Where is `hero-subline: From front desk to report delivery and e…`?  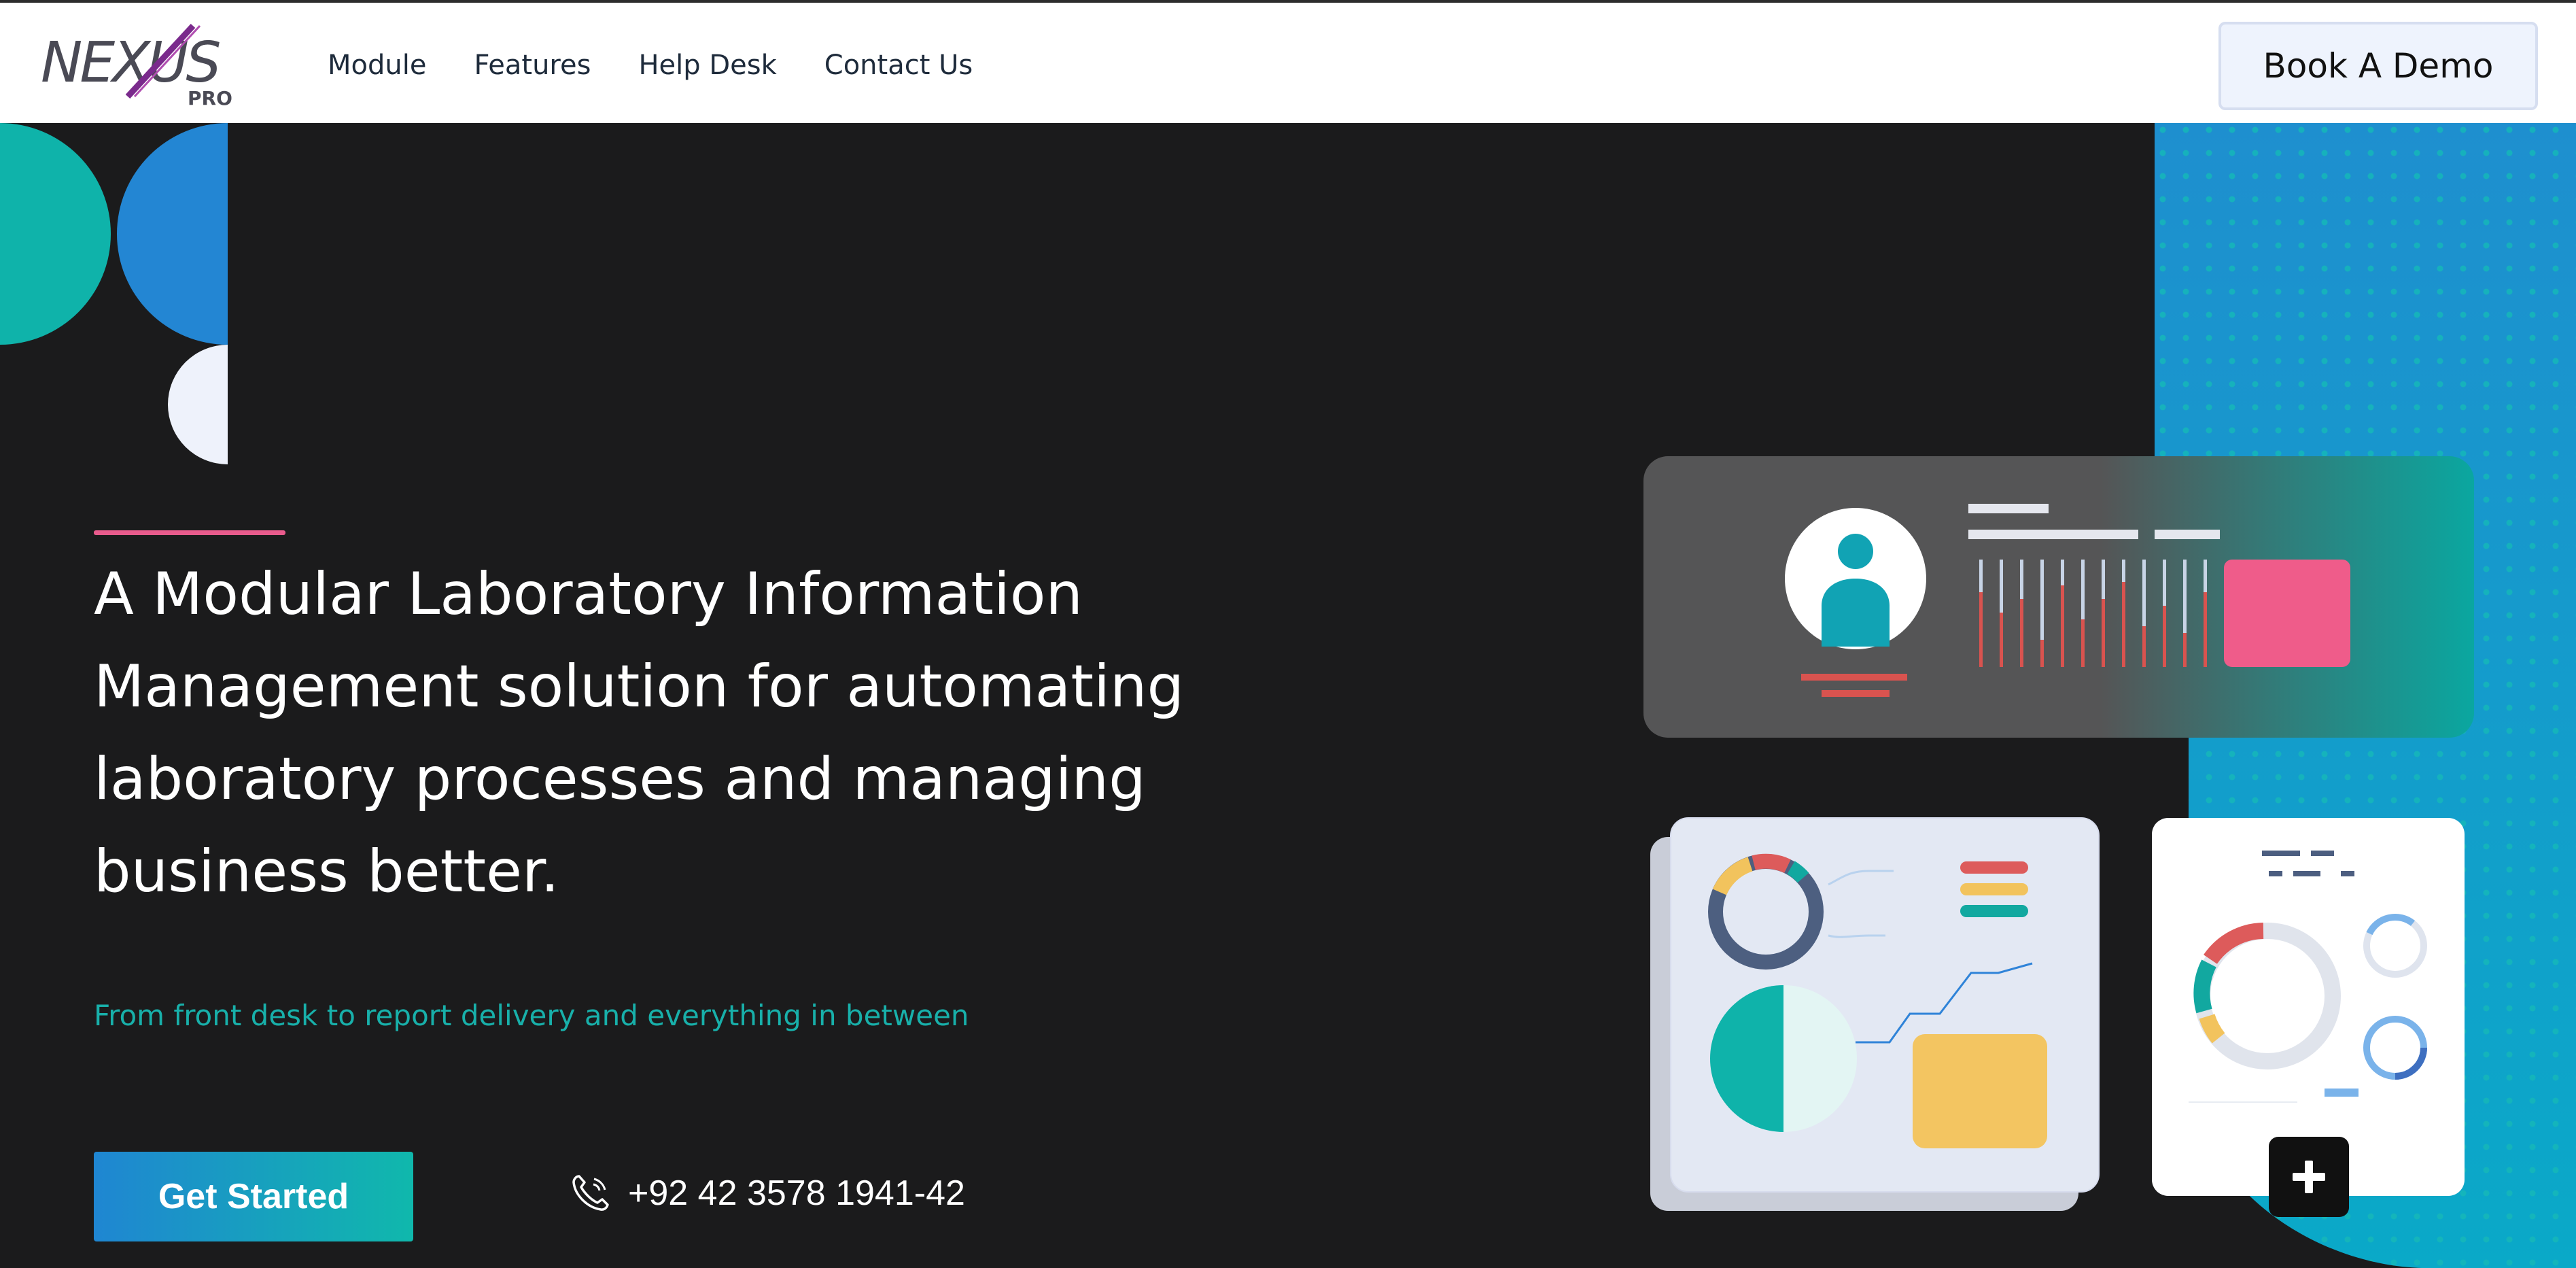
hero-subline: From front desk to report delivery and e… is located at coordinates (531, 1016).